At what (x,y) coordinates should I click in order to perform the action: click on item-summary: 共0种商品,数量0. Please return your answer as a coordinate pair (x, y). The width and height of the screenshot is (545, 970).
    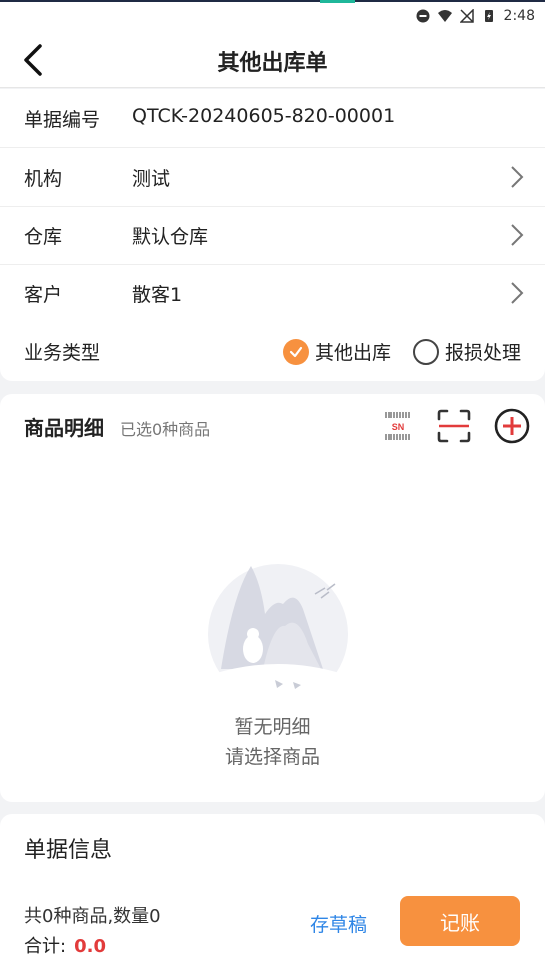
    Looking at the image, I should click on (92, 916).